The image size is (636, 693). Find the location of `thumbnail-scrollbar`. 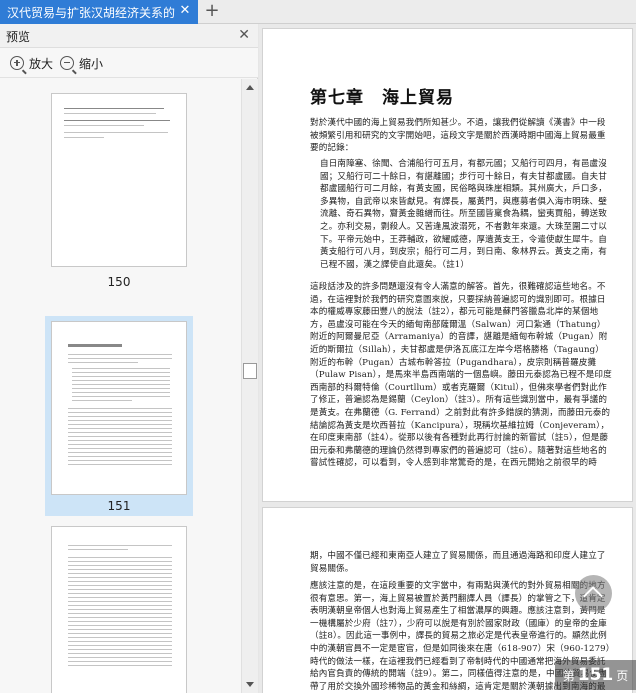

thumbnail-scrollbar is located at coordinates (249, 386).